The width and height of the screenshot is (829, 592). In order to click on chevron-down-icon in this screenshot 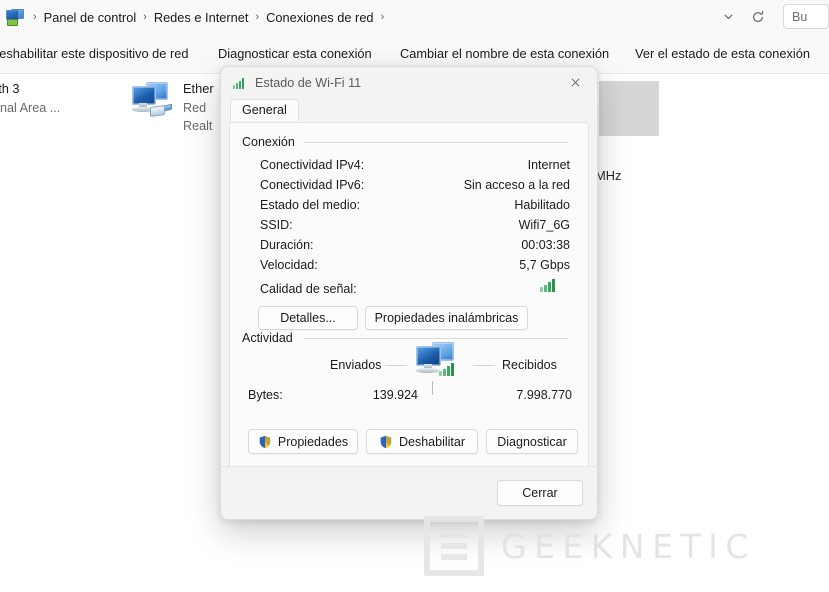, I will do `click(728, 17)`.